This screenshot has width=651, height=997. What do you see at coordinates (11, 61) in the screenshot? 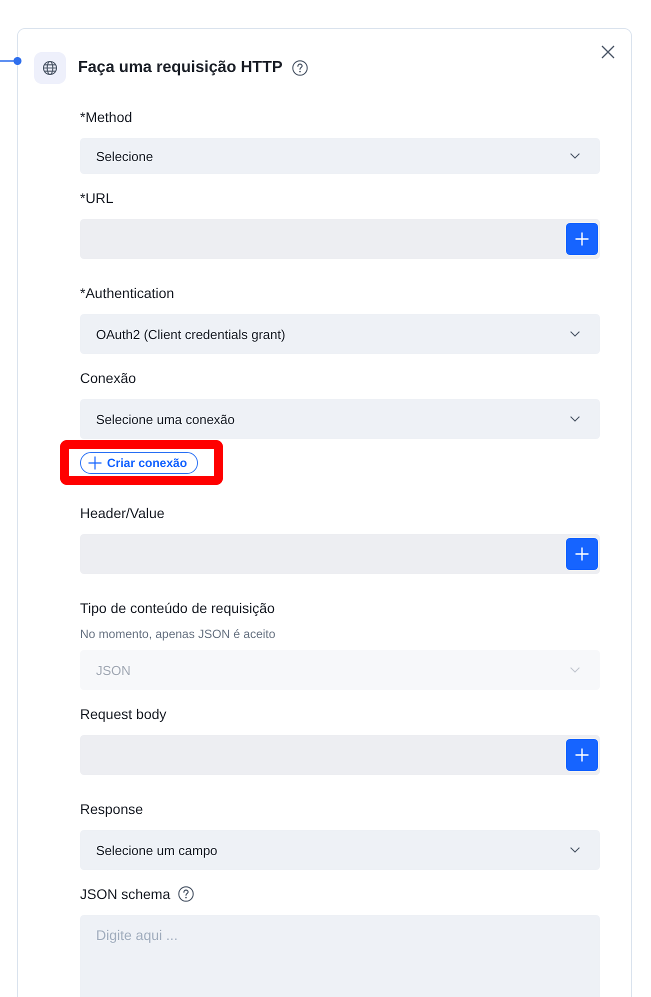
I see `connector-line` at bounding box center [11, 61].